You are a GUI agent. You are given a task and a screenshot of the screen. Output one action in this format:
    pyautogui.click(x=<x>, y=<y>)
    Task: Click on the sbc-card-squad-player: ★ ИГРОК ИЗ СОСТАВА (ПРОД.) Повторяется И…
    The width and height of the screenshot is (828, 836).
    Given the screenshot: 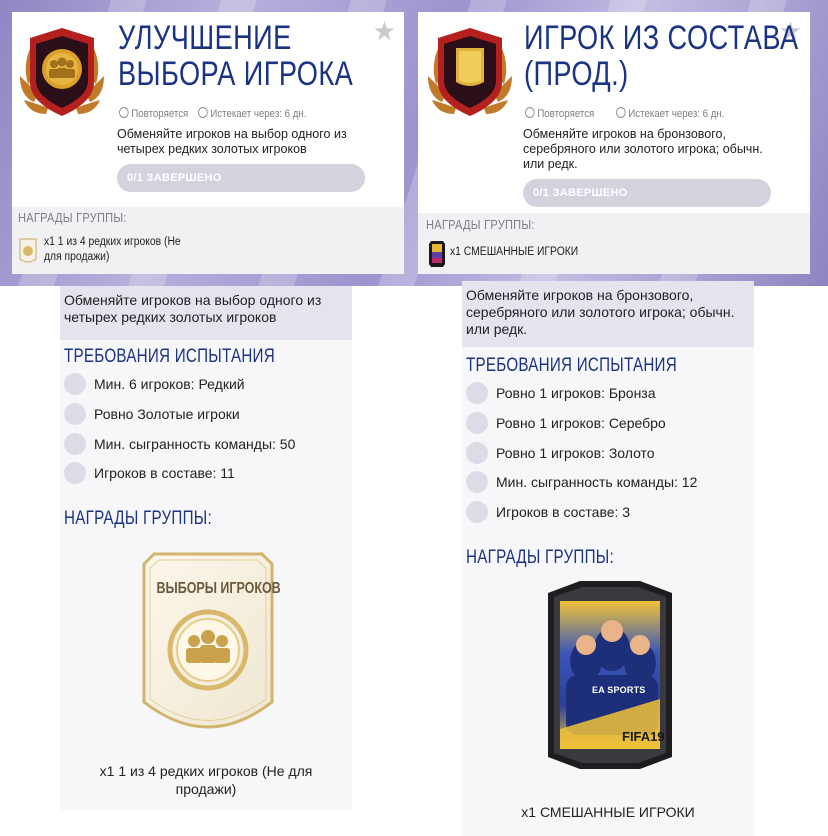 What is the action you would take?
    pyautogui.click(x=614, y=143)
    